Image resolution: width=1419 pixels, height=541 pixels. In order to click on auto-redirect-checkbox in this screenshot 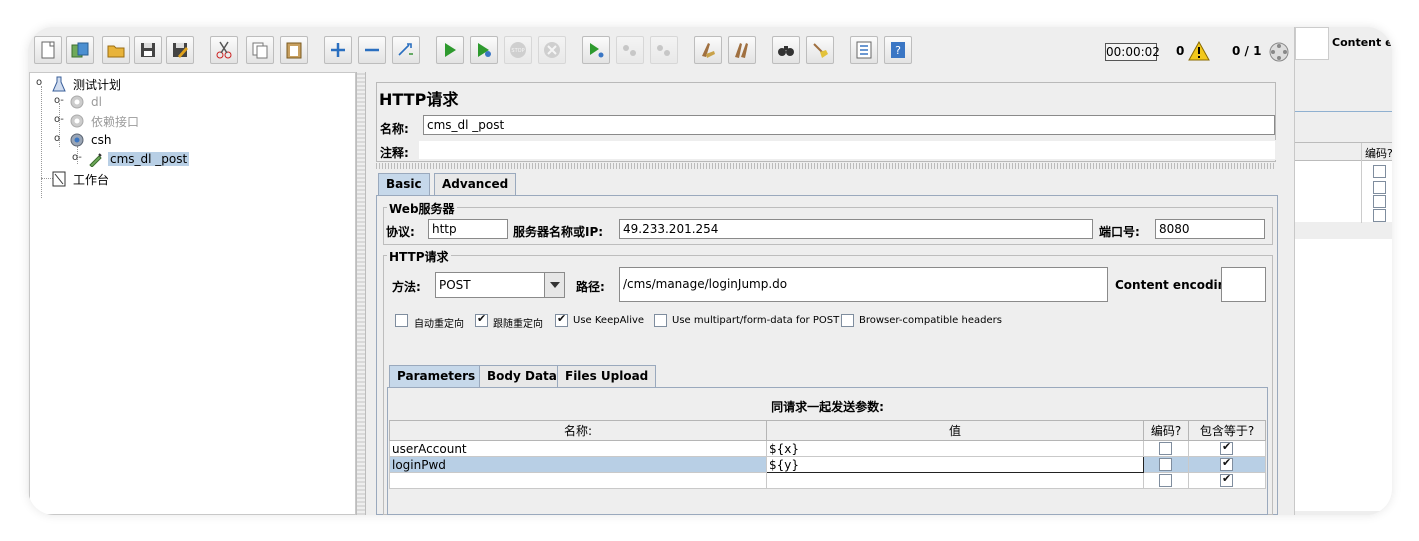, I will do `click(401, 320)`.